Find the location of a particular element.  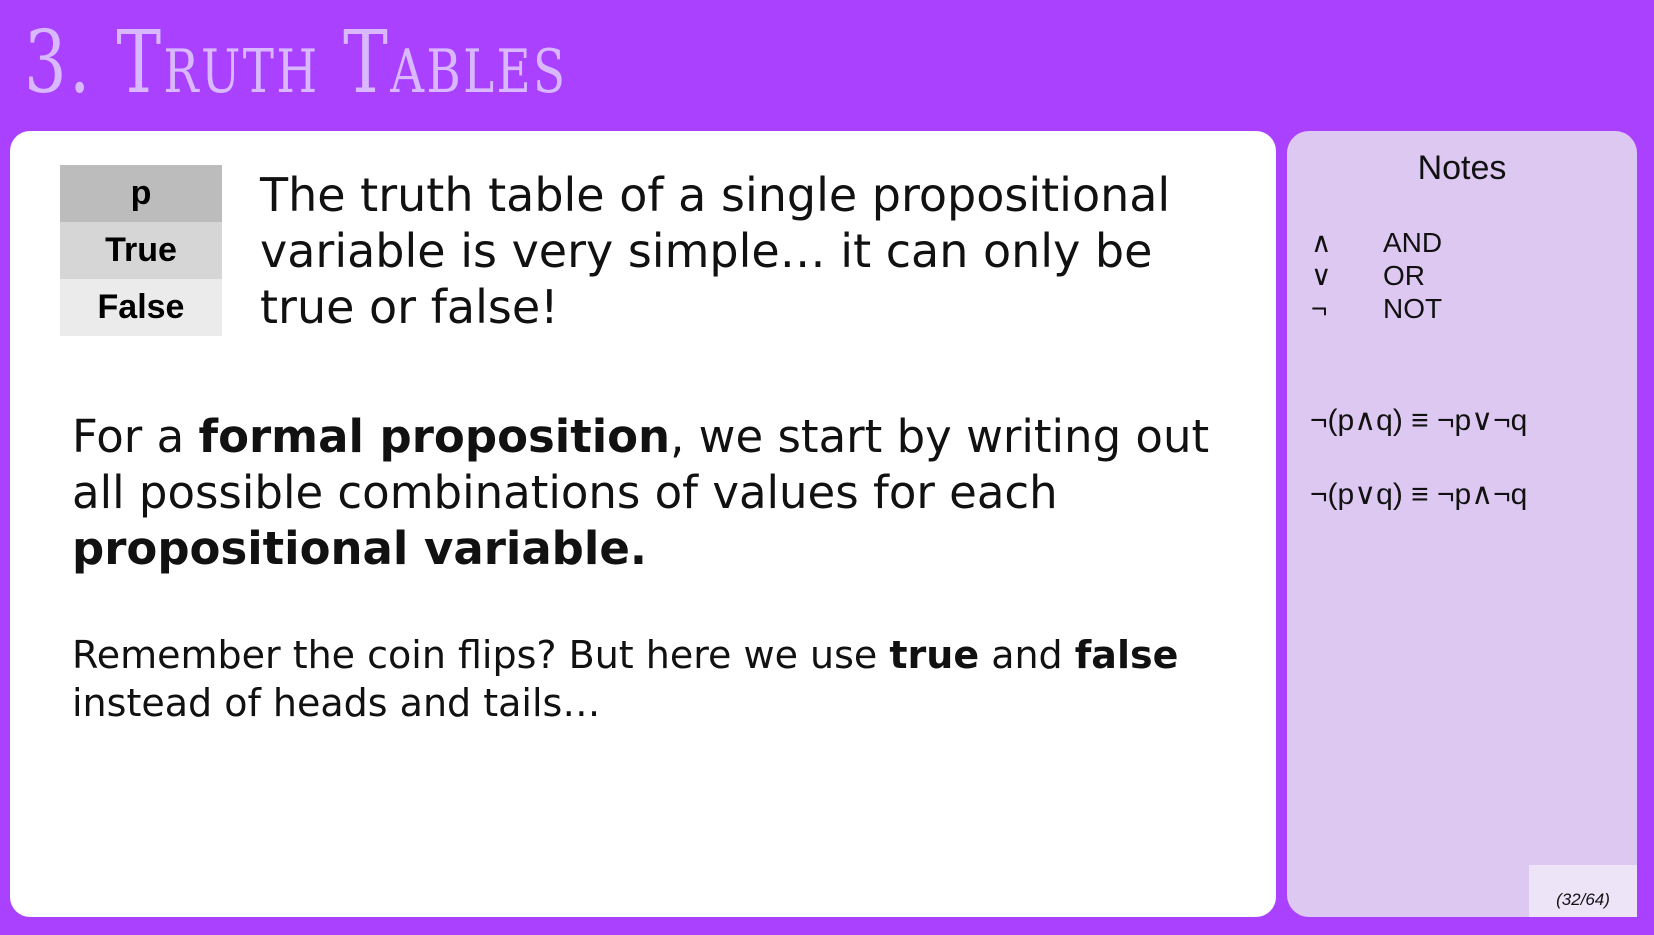

formal-proposition-term: formal proposition is located at coordinates (434, 436).